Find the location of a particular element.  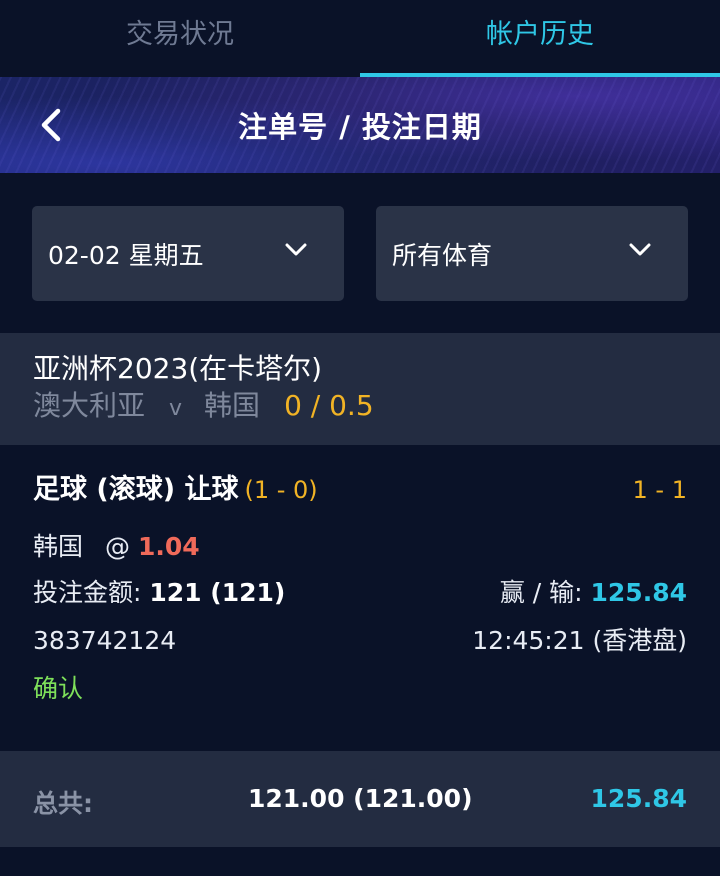

home-team: 澳大利亚 is located at coordinates (89, 405).